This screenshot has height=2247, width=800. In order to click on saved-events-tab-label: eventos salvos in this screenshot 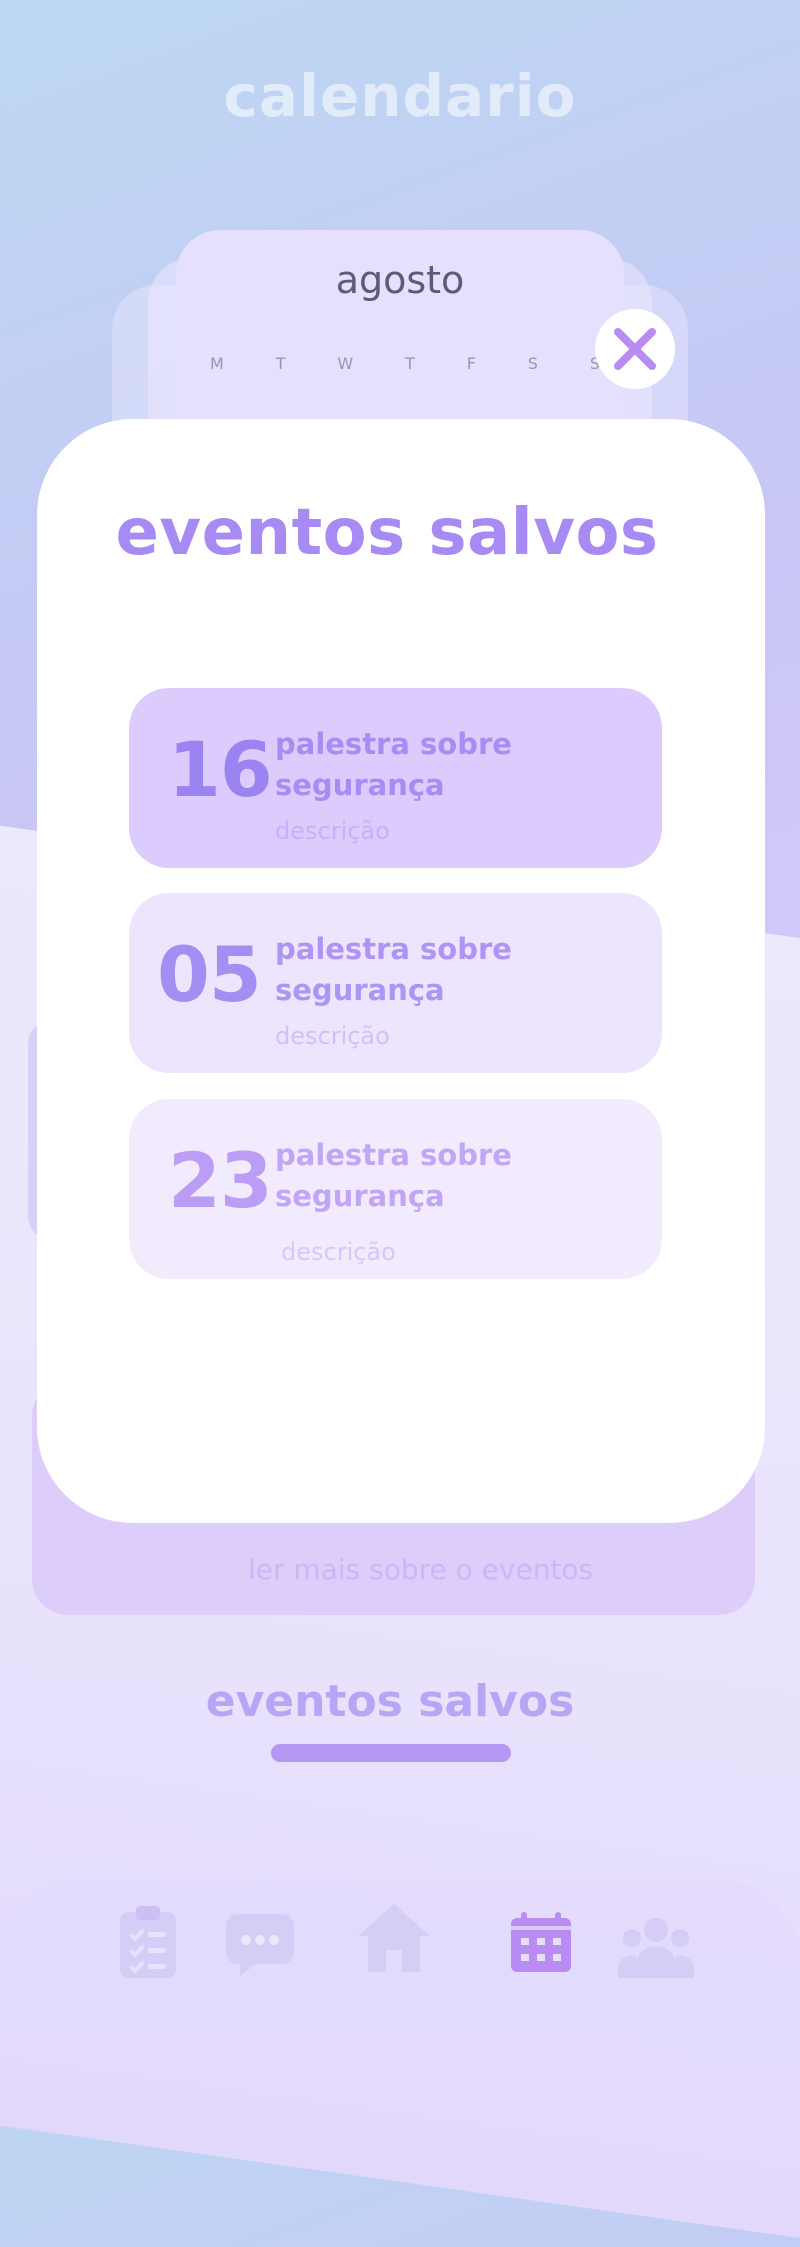, I will do `click(390, 1701)`.